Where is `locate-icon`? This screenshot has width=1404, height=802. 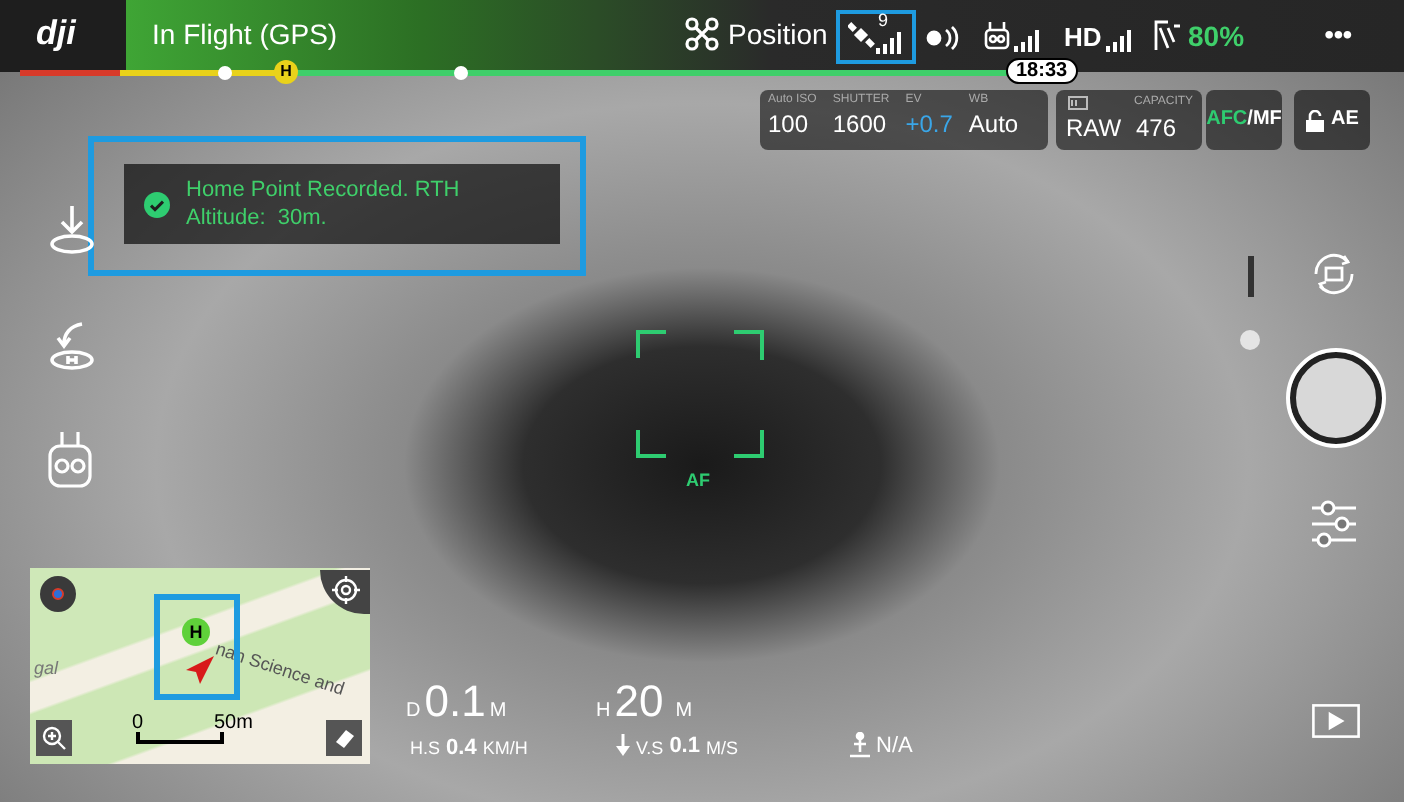
locate-icon is located at coordinates (346, 590).